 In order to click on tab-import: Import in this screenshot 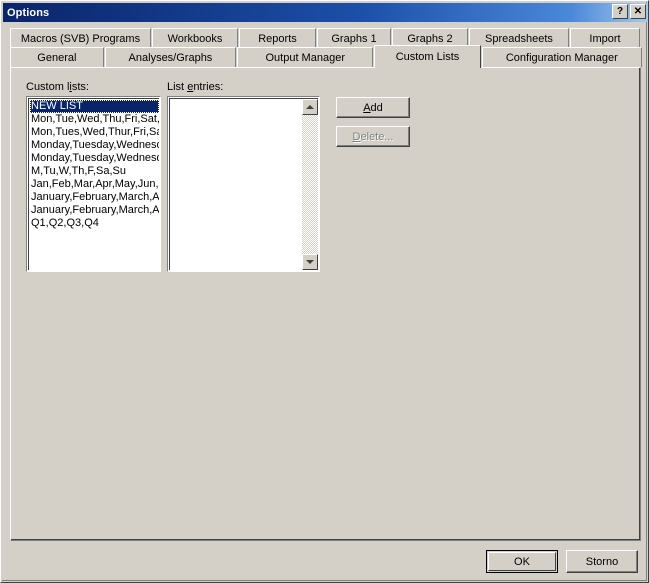, I will do `click(605, 38)`.